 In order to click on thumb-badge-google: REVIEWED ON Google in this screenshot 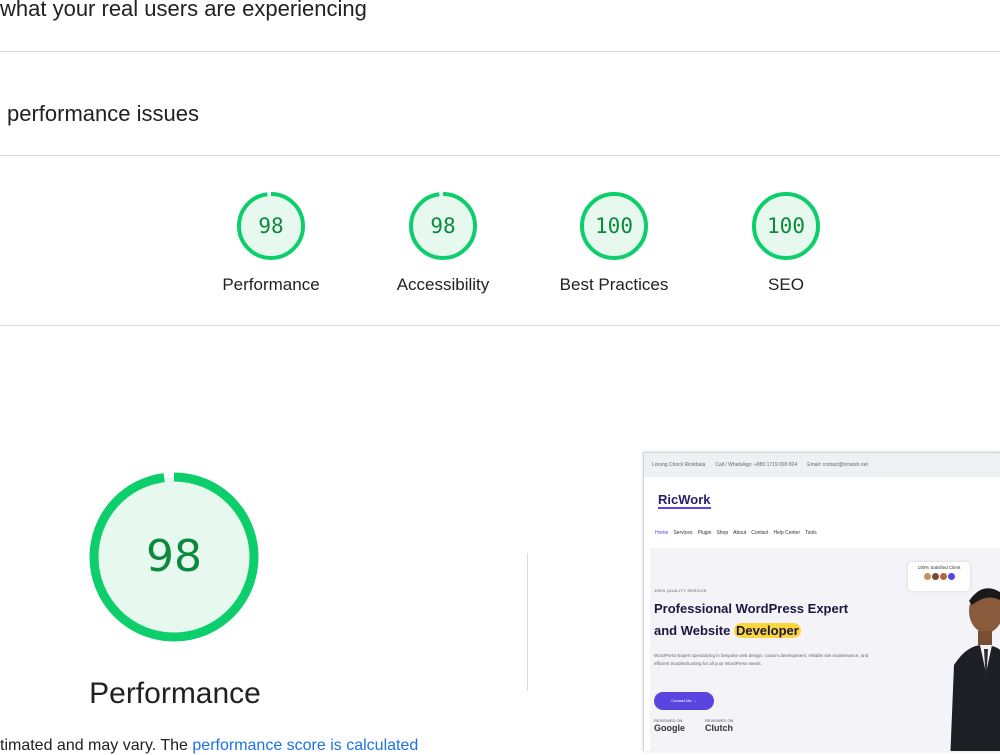, I will do `click(669, 725)`.